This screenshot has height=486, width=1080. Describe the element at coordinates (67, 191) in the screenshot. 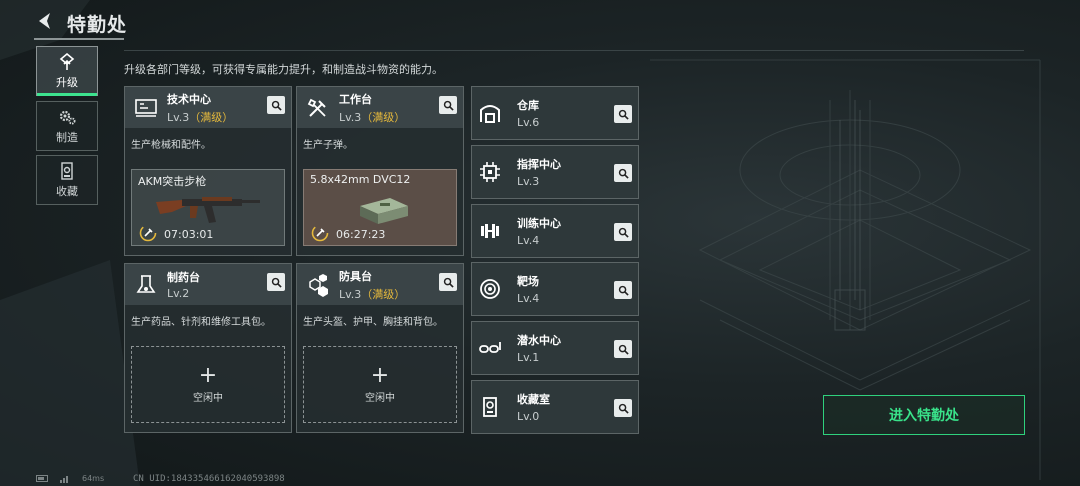

I see `tab-collection-label: 收藏` at that location.